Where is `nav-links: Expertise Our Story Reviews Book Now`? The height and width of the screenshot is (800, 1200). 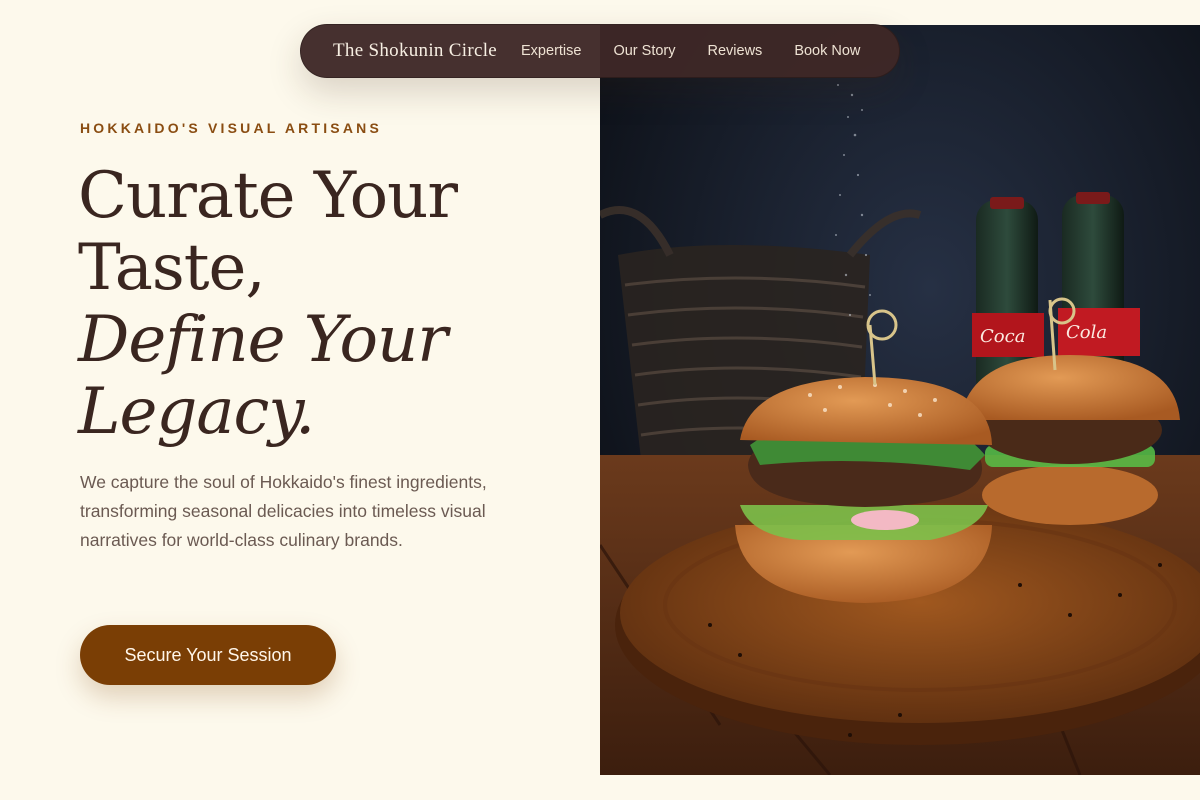 nav-links: Expertise Our Story Reviews Book Now is located at coordinates (690, 51).